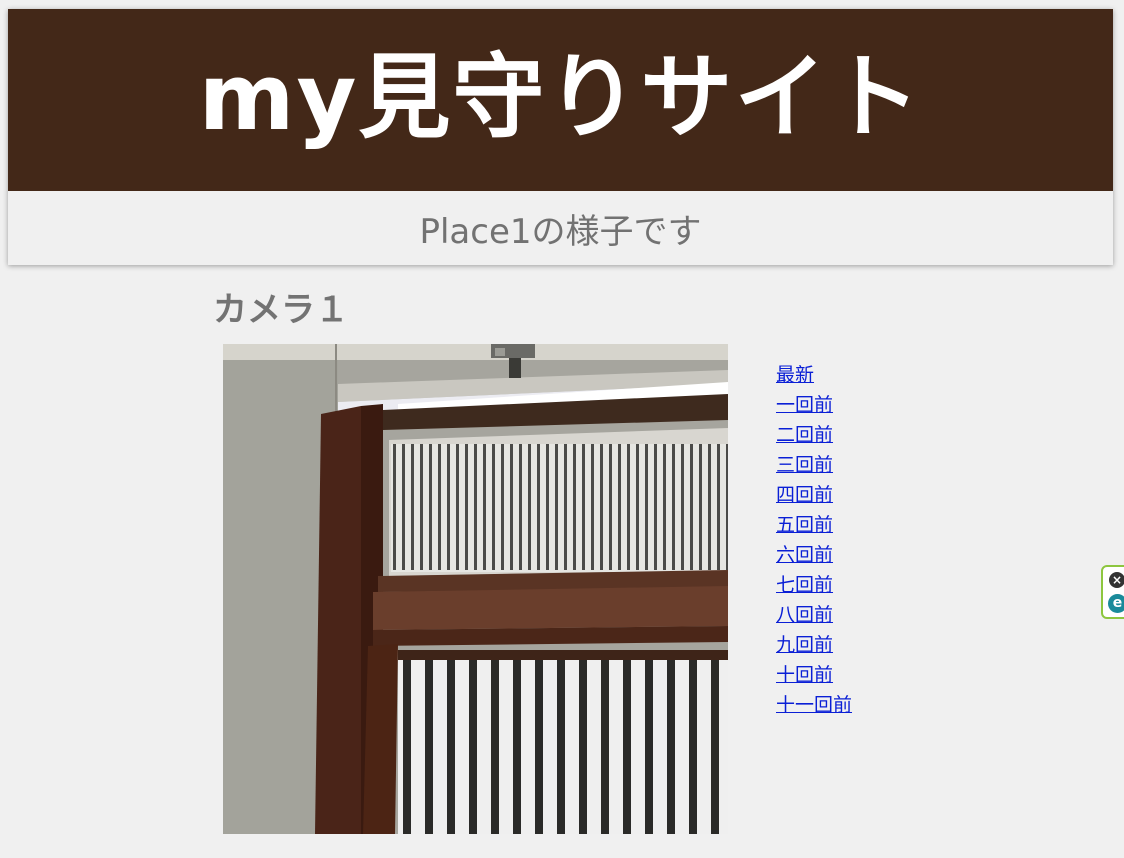 Image resolution: width=1124 pixels, height=858 pixels. I want to click on snapshot-link-item: 十回前, so click(814, 677).